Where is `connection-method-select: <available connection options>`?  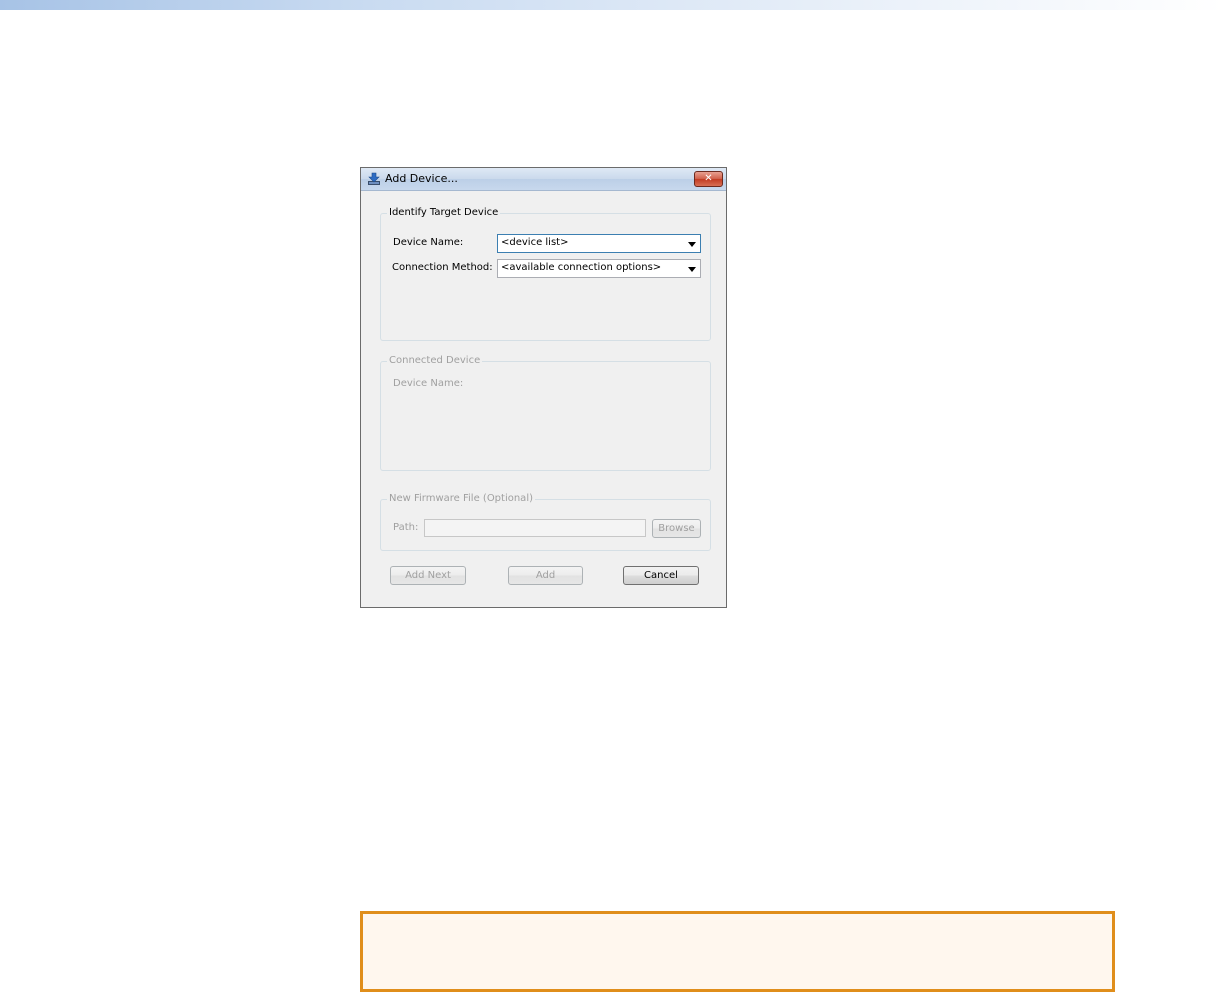
connection-method-select: <available connection options> is located at coordinates (599, 268).